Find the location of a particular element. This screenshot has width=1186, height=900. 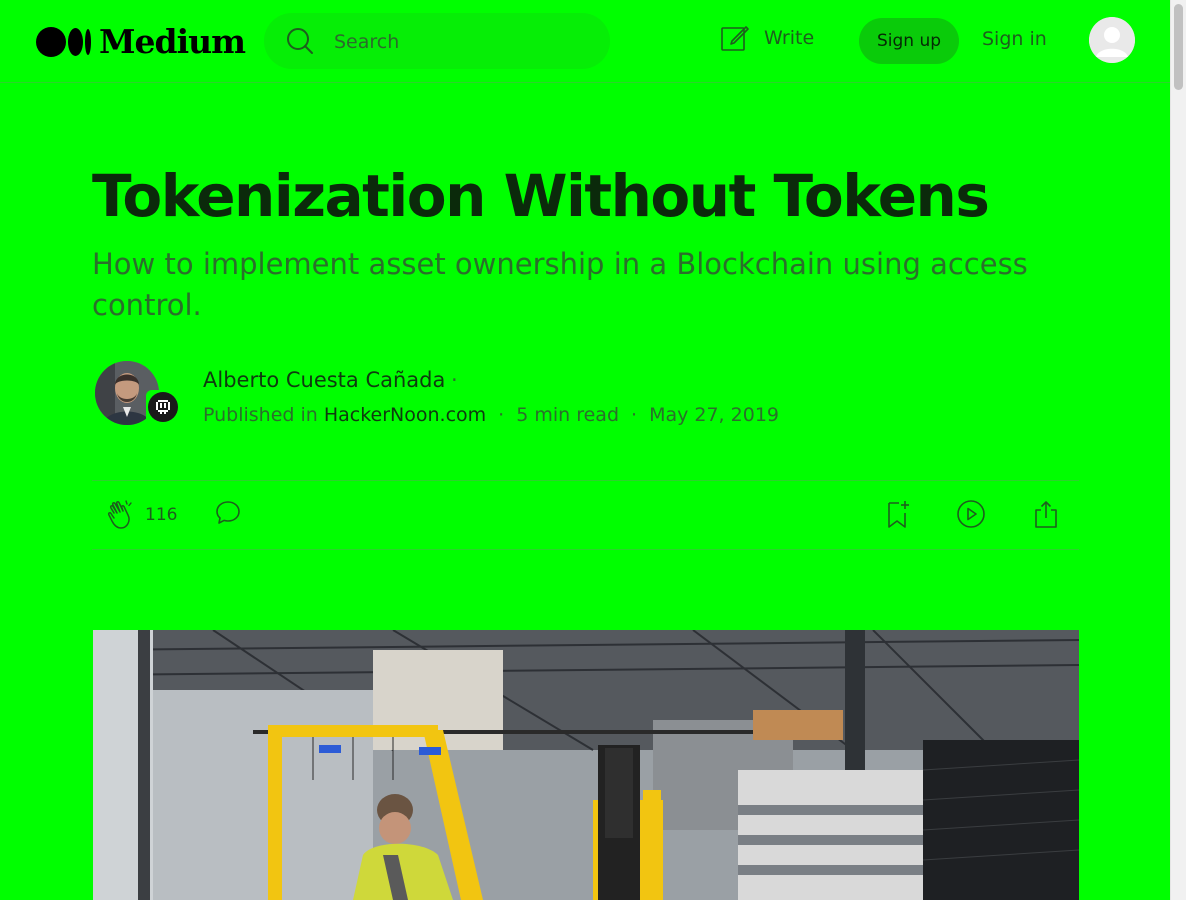

hackernoon-logo-icon is located at coordinates (163, 407).